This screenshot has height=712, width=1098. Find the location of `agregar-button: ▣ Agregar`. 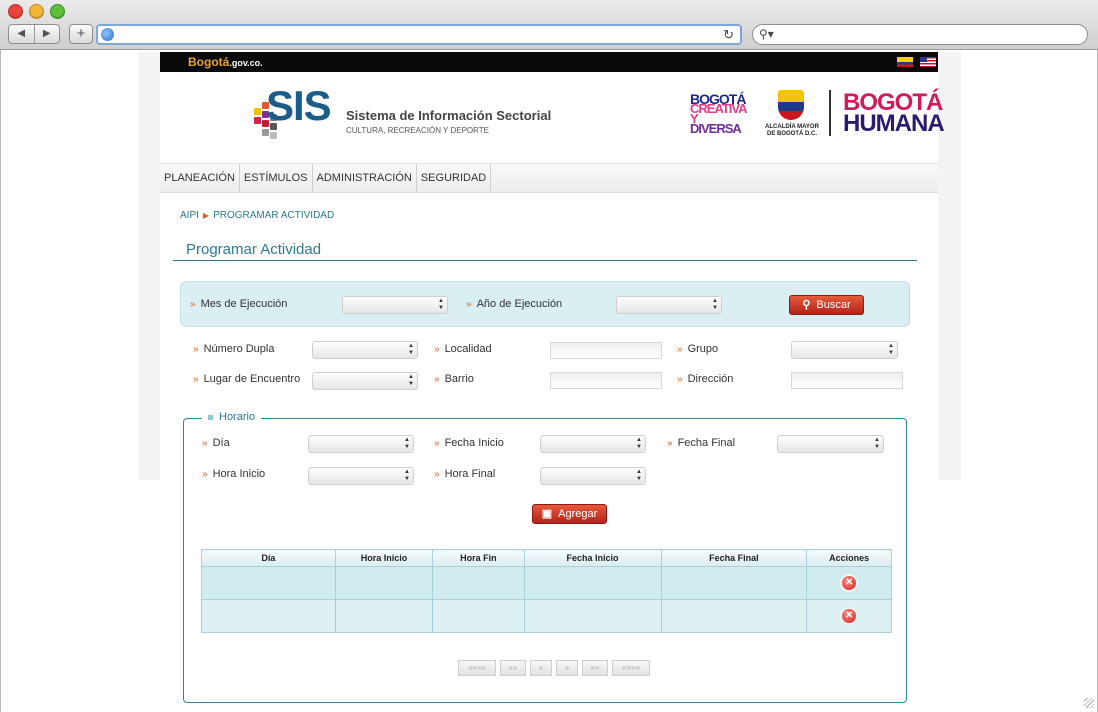

agregar-button: ▣ Agregar is located at coordinates (569, 514).